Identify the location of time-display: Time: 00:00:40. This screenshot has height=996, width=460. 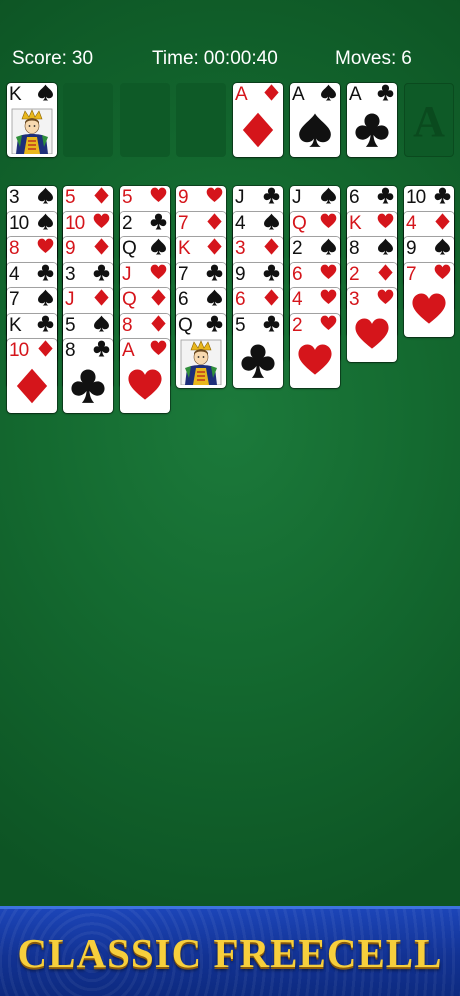
(215, 59).